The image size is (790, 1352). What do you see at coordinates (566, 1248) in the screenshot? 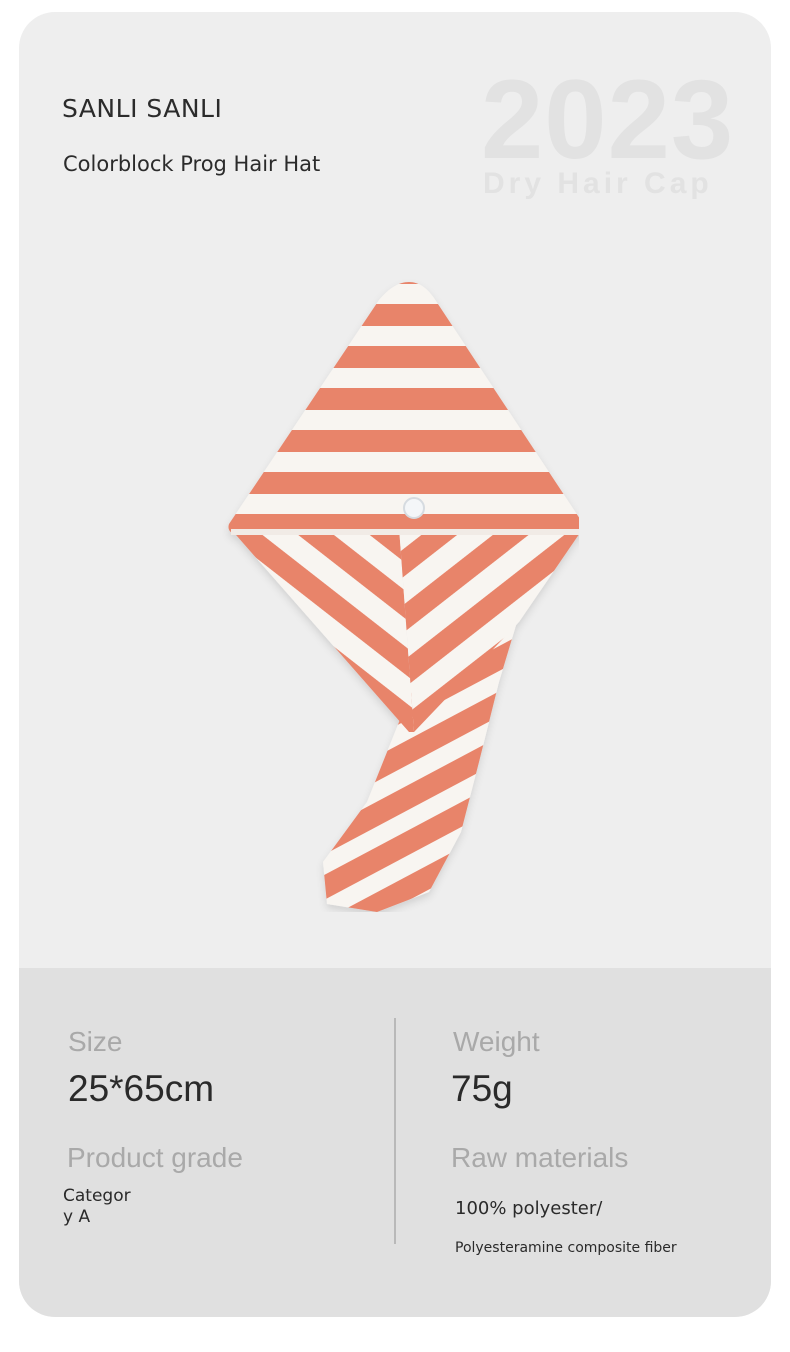
I see `materials-note: Polyesteramine composite fiber` at bounding box center [566, 1248].